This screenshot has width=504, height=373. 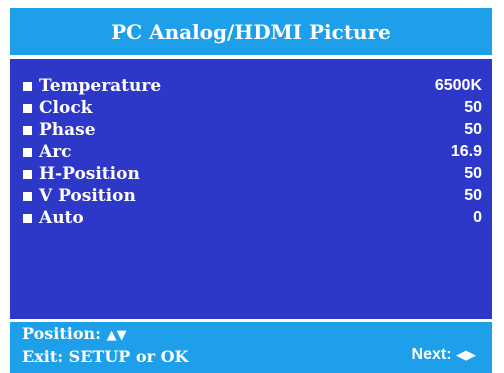 What do you see at coordinates (87, 196) in the screenshot?
I see `menu-item-label: V Position` at bounding box center [87, 196].